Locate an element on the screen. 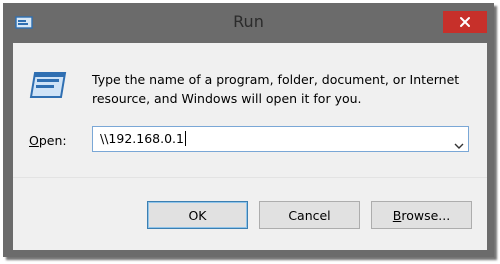 This screenshot has width=500, height=264. cancel-button-label: Cancel is located at coordinates (309, 215).